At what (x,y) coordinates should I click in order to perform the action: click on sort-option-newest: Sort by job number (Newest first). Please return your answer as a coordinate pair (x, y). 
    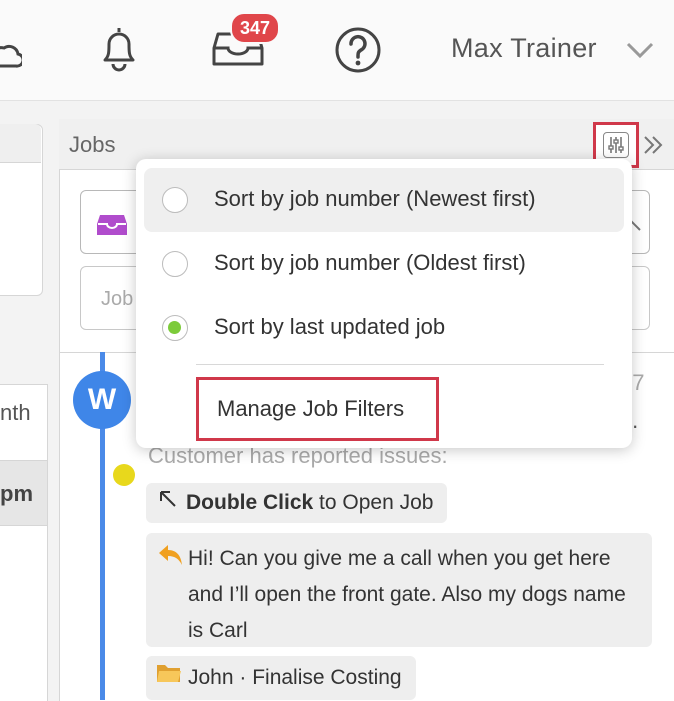
    Looking at the image, I should click on (384, 200).